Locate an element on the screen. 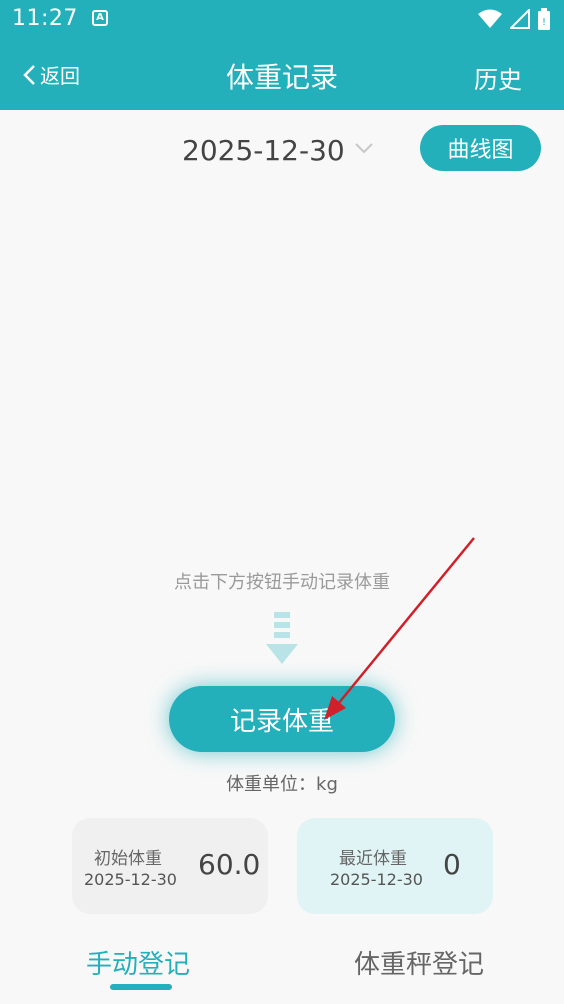 The image size is (564, 1004). recent-weight-label: 最近体重 is located at coordinates (373, 859).